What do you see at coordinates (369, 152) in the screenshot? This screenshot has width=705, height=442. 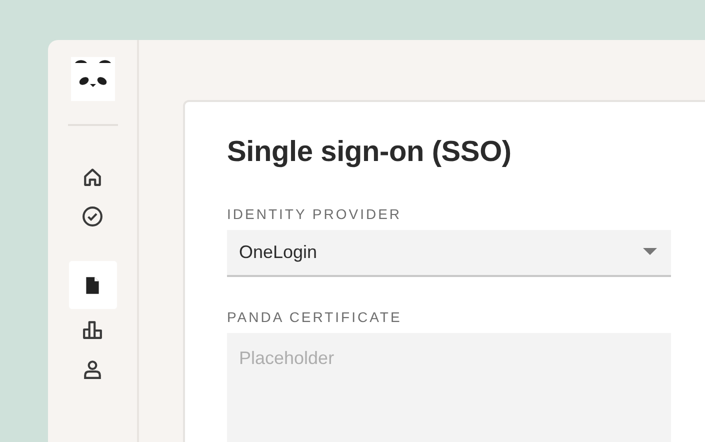 I see `page-title: Single sign-on (SSO)` at bounding box center [369, 152].